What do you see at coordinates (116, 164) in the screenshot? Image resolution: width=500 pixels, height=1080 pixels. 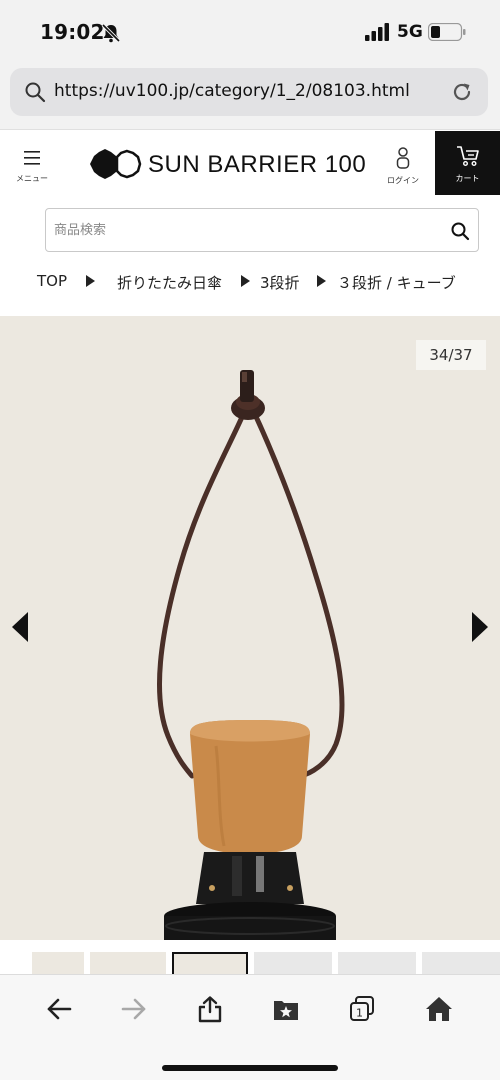 I see `logo-mark-icon` at bounding box center [116, 164].